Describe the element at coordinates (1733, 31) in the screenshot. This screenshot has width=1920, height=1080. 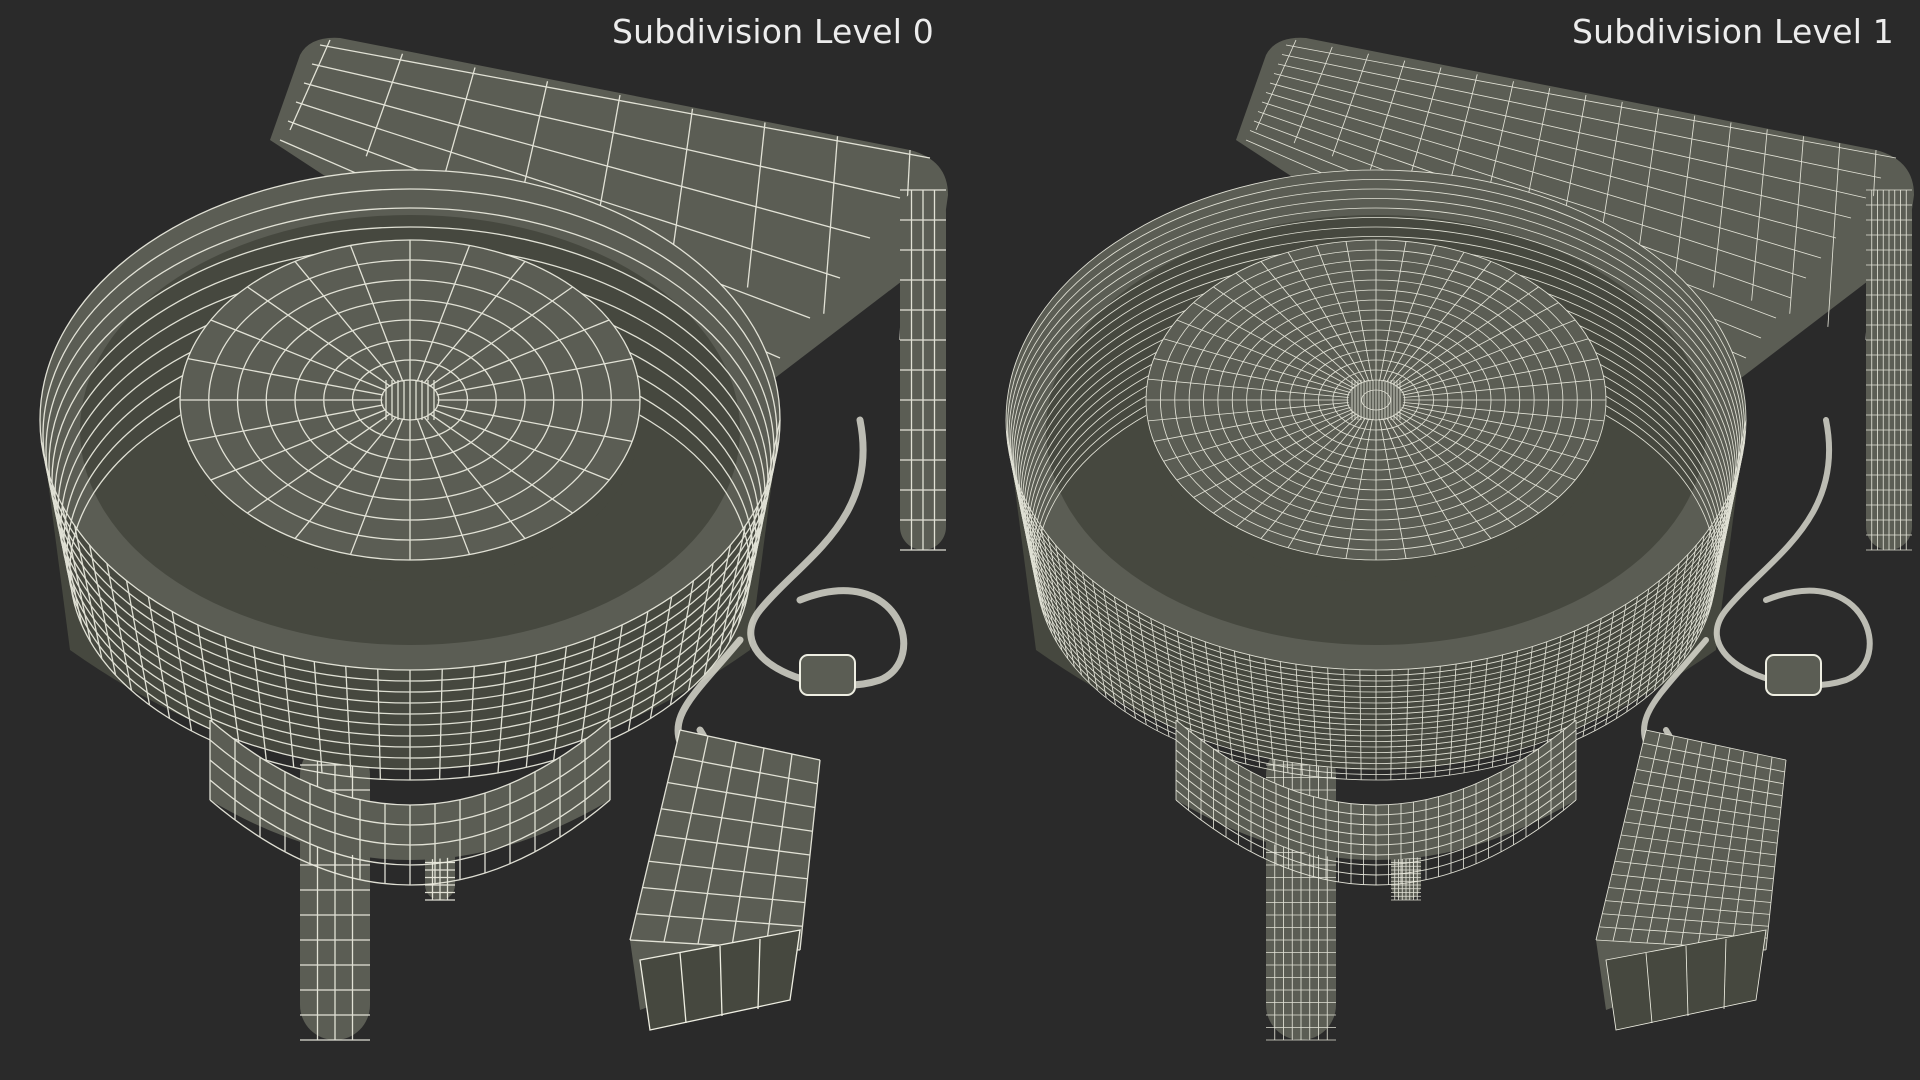
I see `subdivision-label: Subdivision Level 1` at that location.